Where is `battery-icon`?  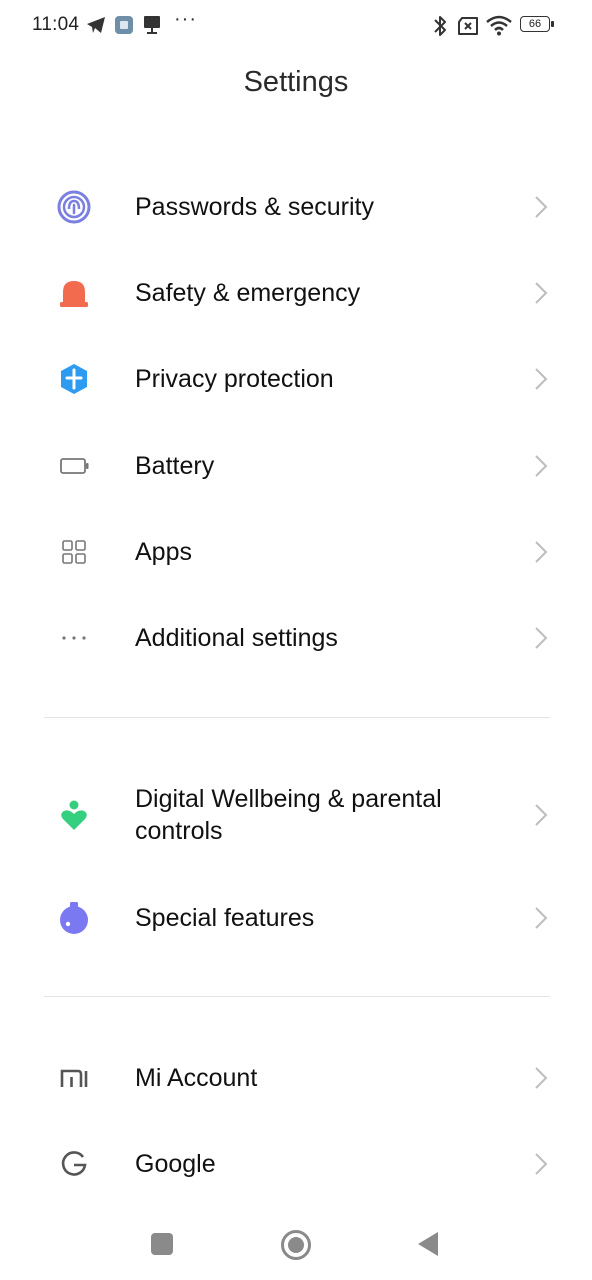
battery-icon is located at coordinates (74, 466).